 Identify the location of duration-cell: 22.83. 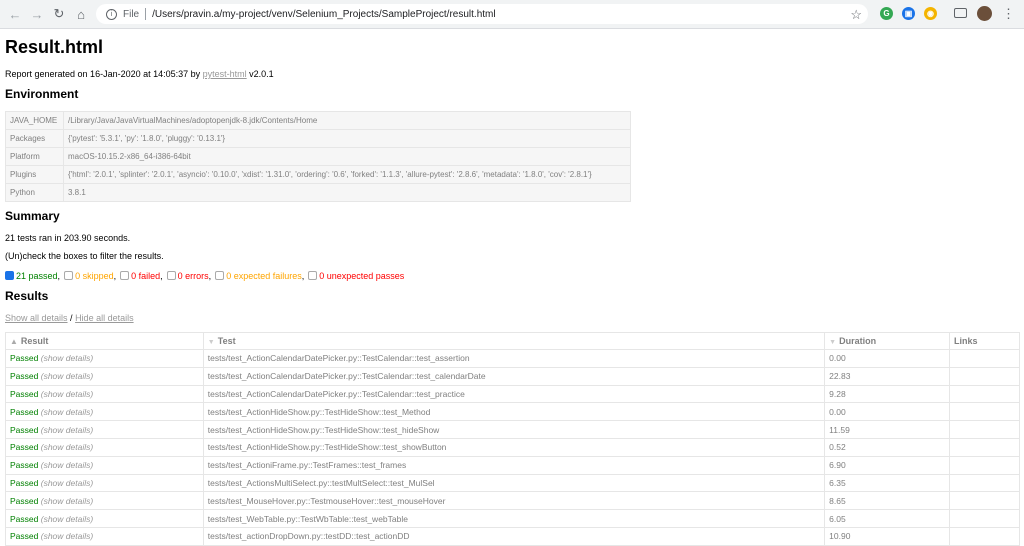
(887, 376).